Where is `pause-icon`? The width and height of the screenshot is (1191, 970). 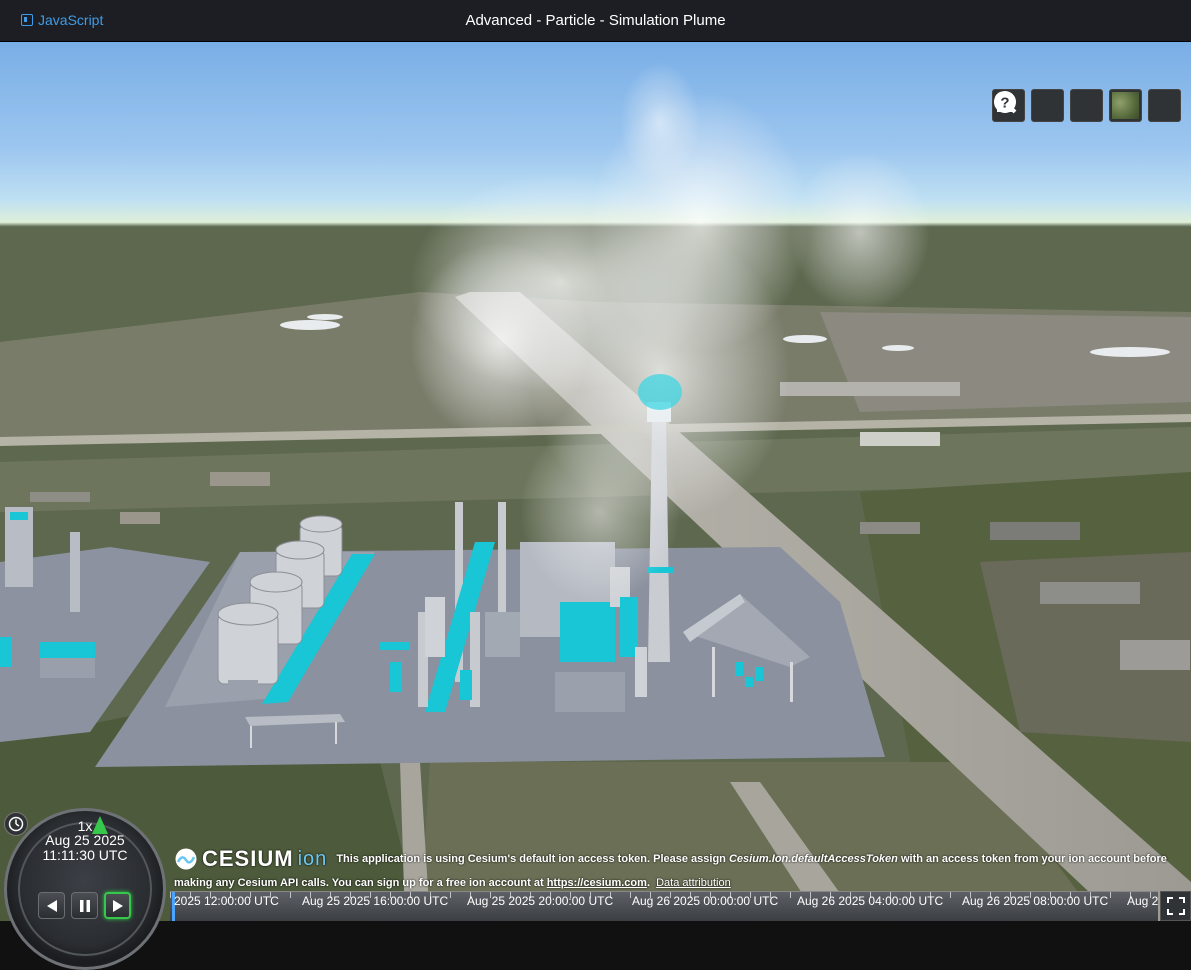 pause-icon is located at coordinates (84, 905).